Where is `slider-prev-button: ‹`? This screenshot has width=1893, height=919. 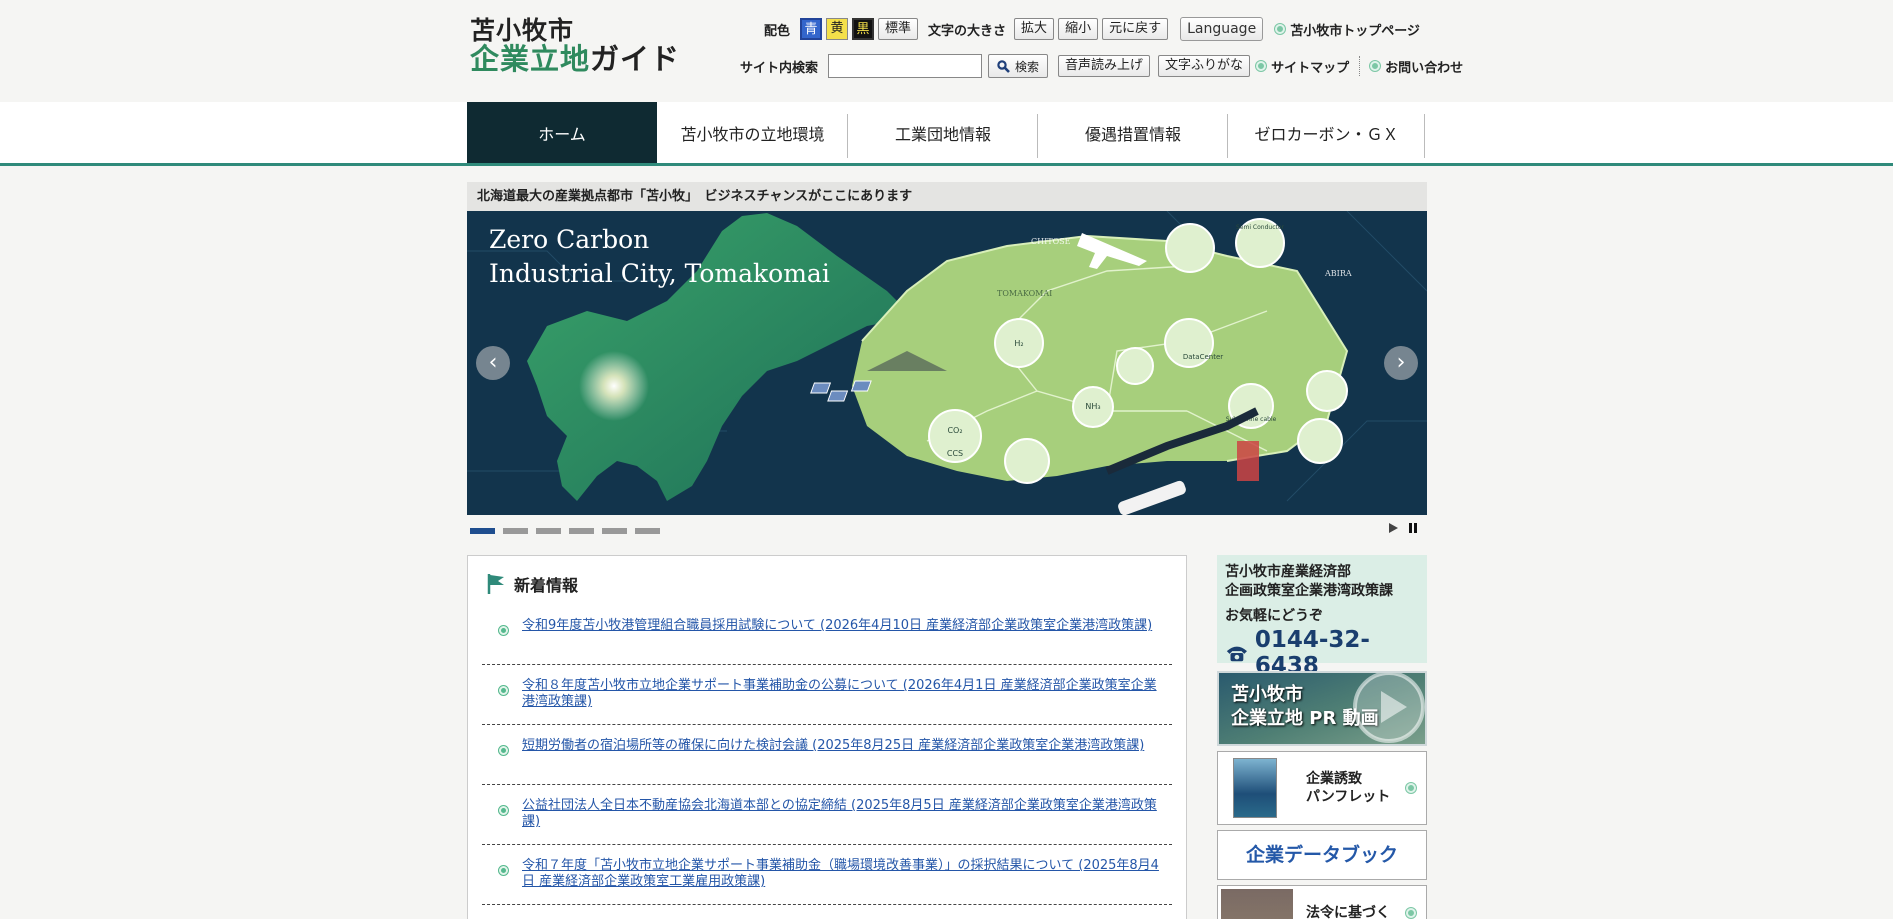 slider-prev-button: ‹ is located at coordinates (493, 363).